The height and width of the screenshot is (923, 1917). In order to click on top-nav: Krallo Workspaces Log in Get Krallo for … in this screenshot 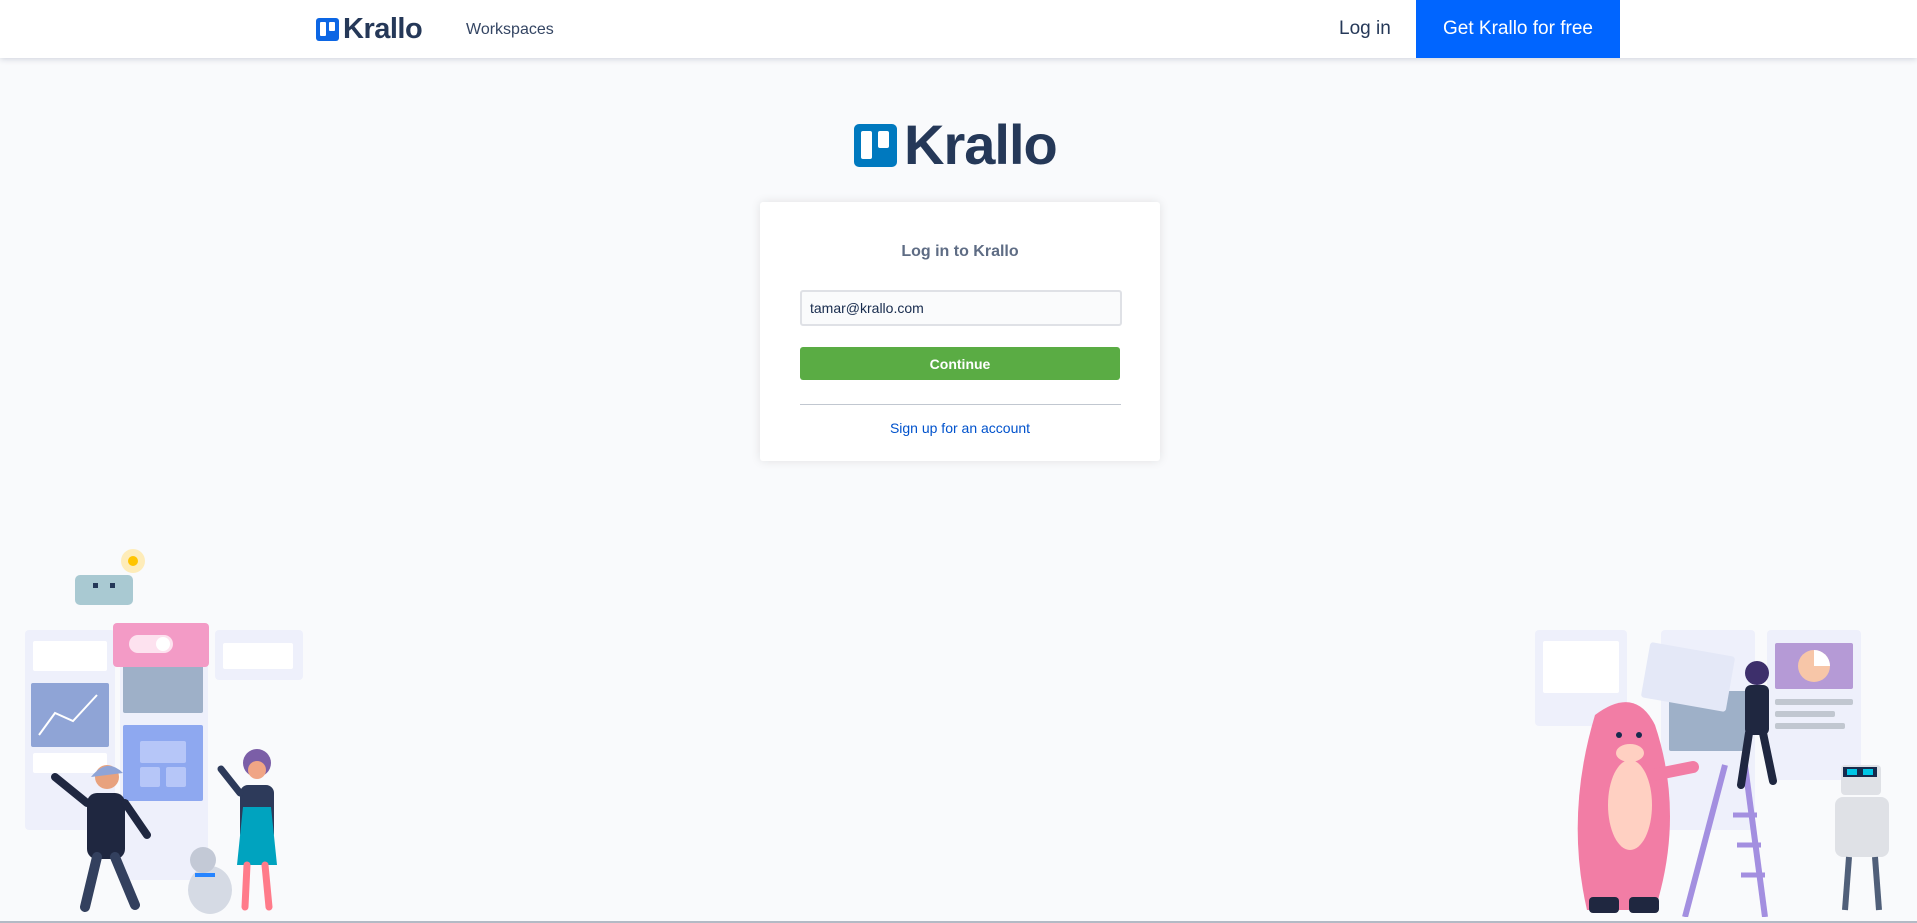, I will do `click(958, 29)`.